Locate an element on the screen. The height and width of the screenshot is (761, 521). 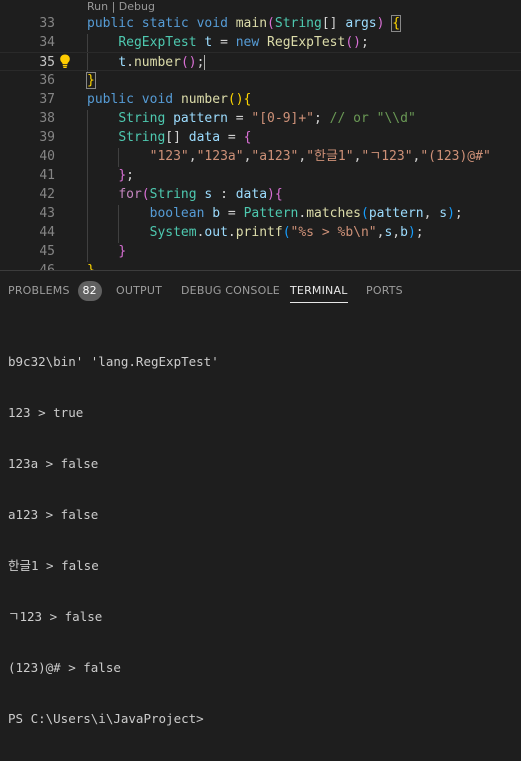
code-line: 34 RegExpTest t = new RegExpTest(); is located at coordinates (260, 42).